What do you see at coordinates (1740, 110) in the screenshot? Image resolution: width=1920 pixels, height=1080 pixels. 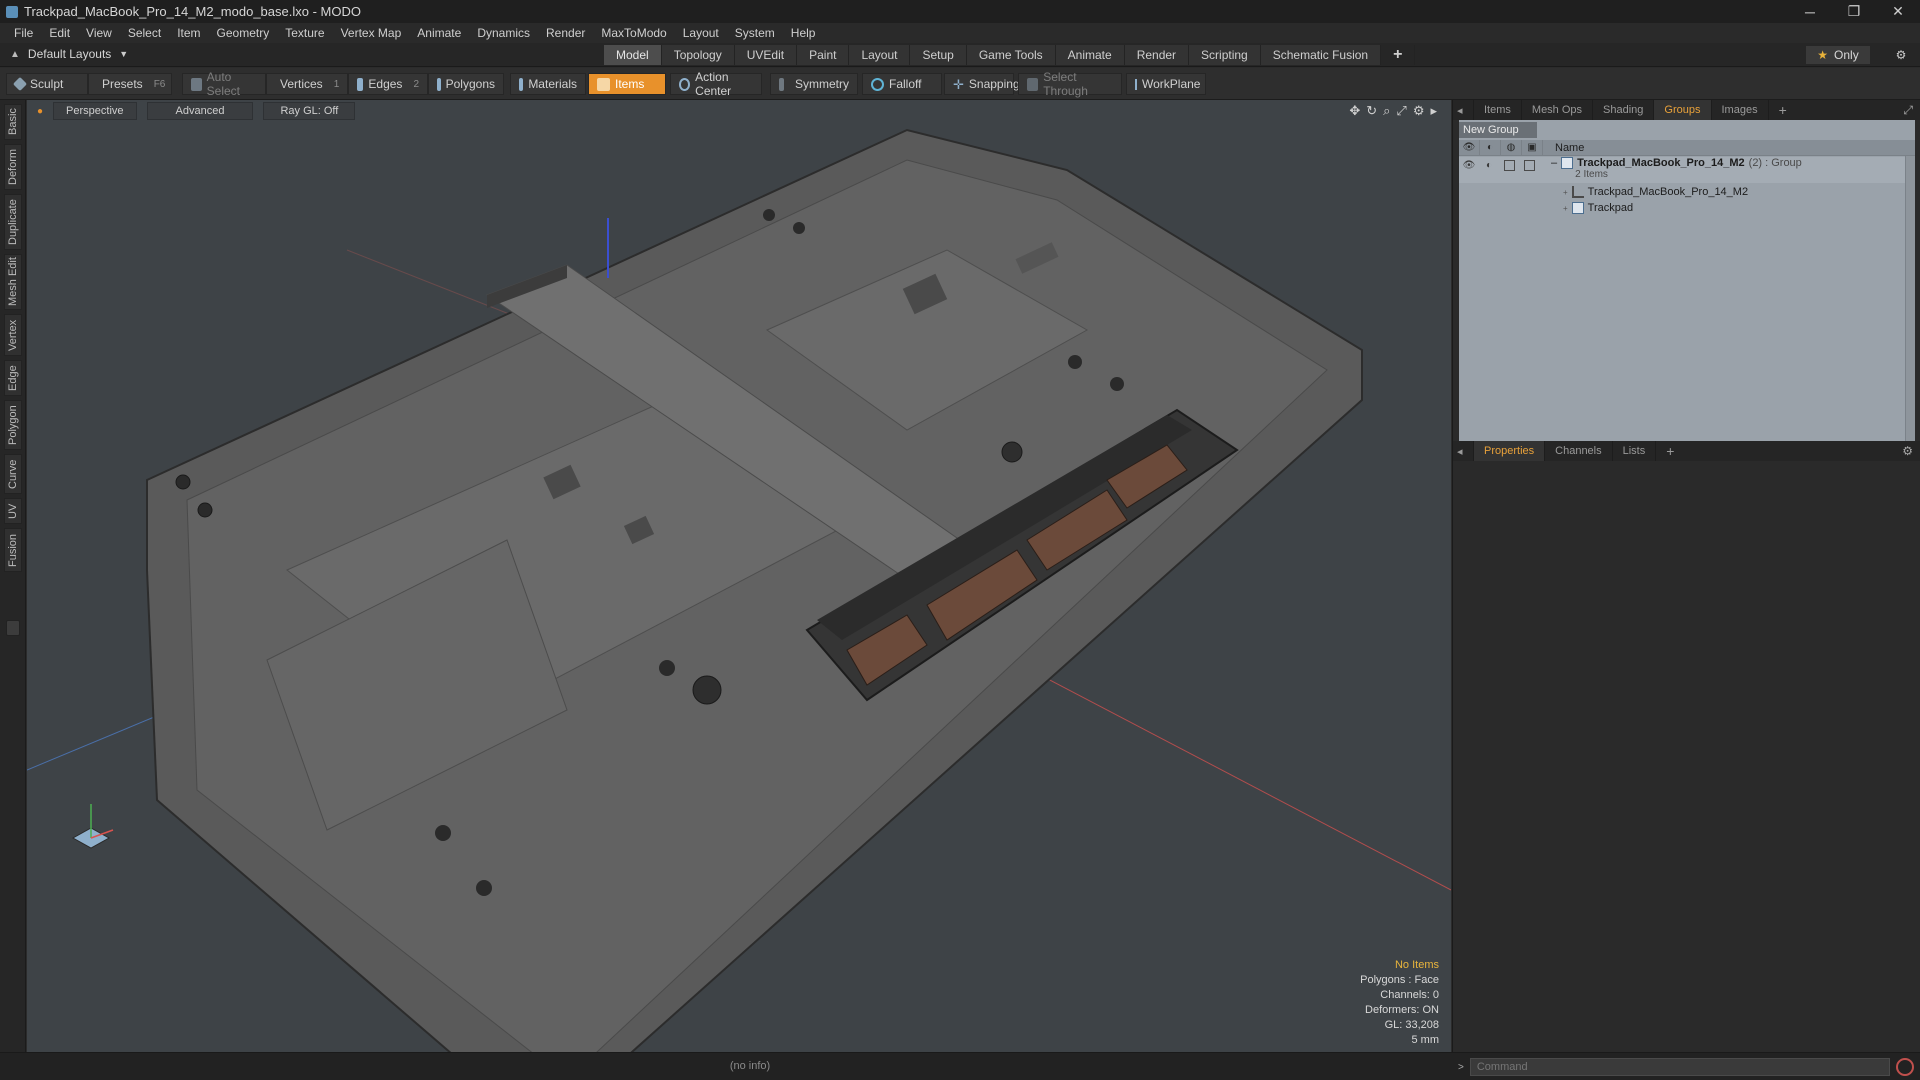 I see `tab-images: Images` at bounding box center [1740, 110].